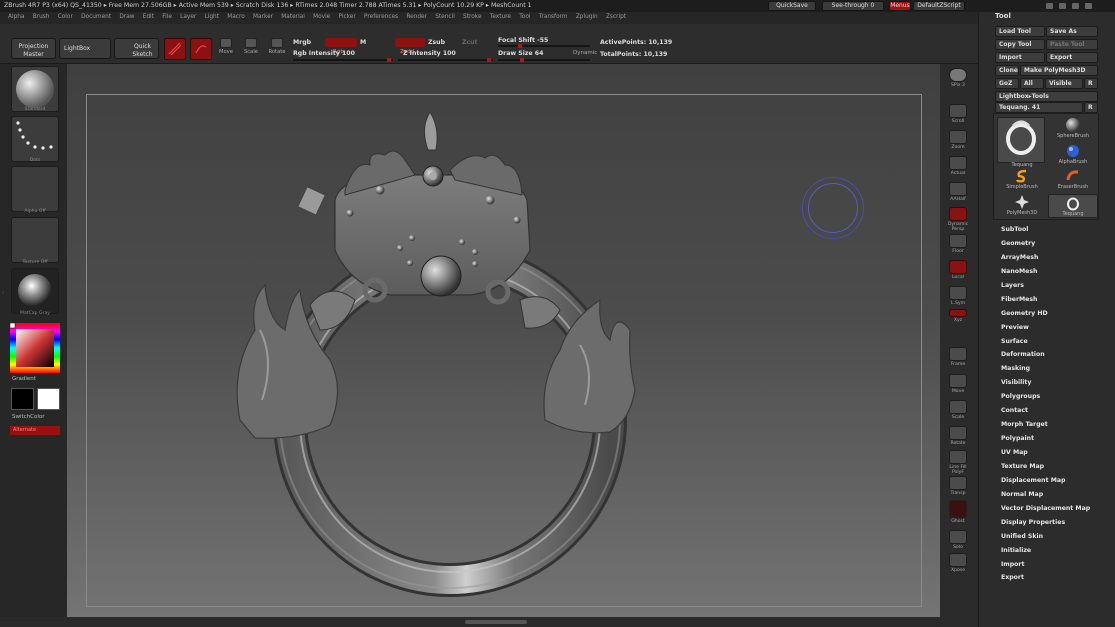 This screenshot has height=627, width=1115. I want to click on tool-thumb-label: EraserBrush, so click(1073, 187).